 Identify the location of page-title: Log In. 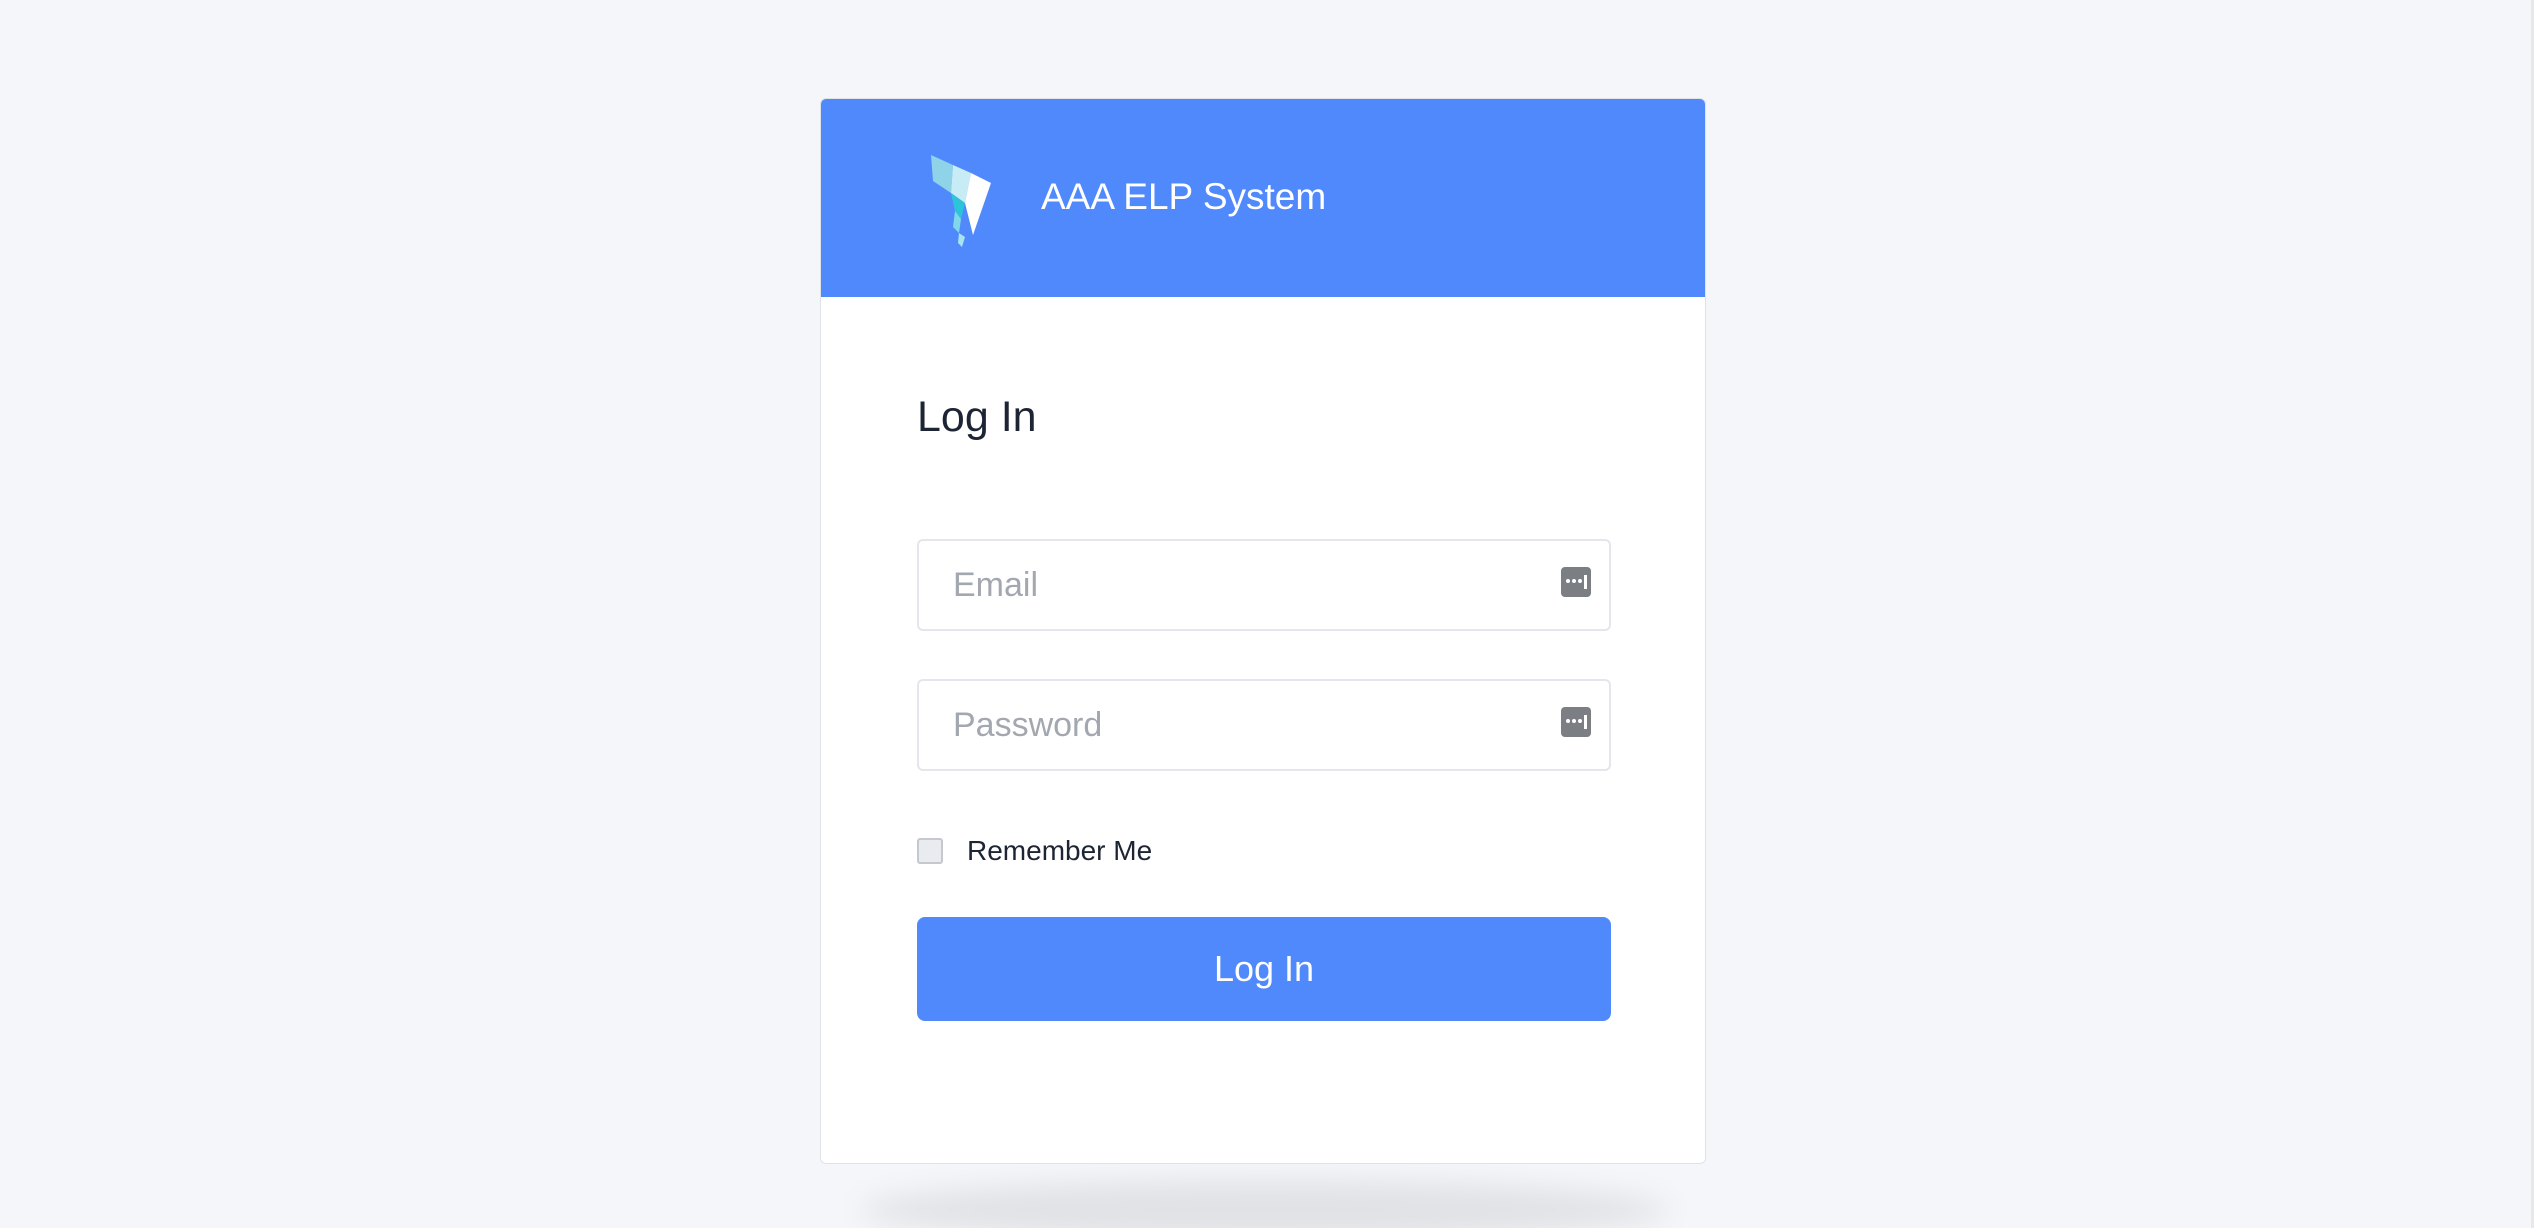
(977, 417).